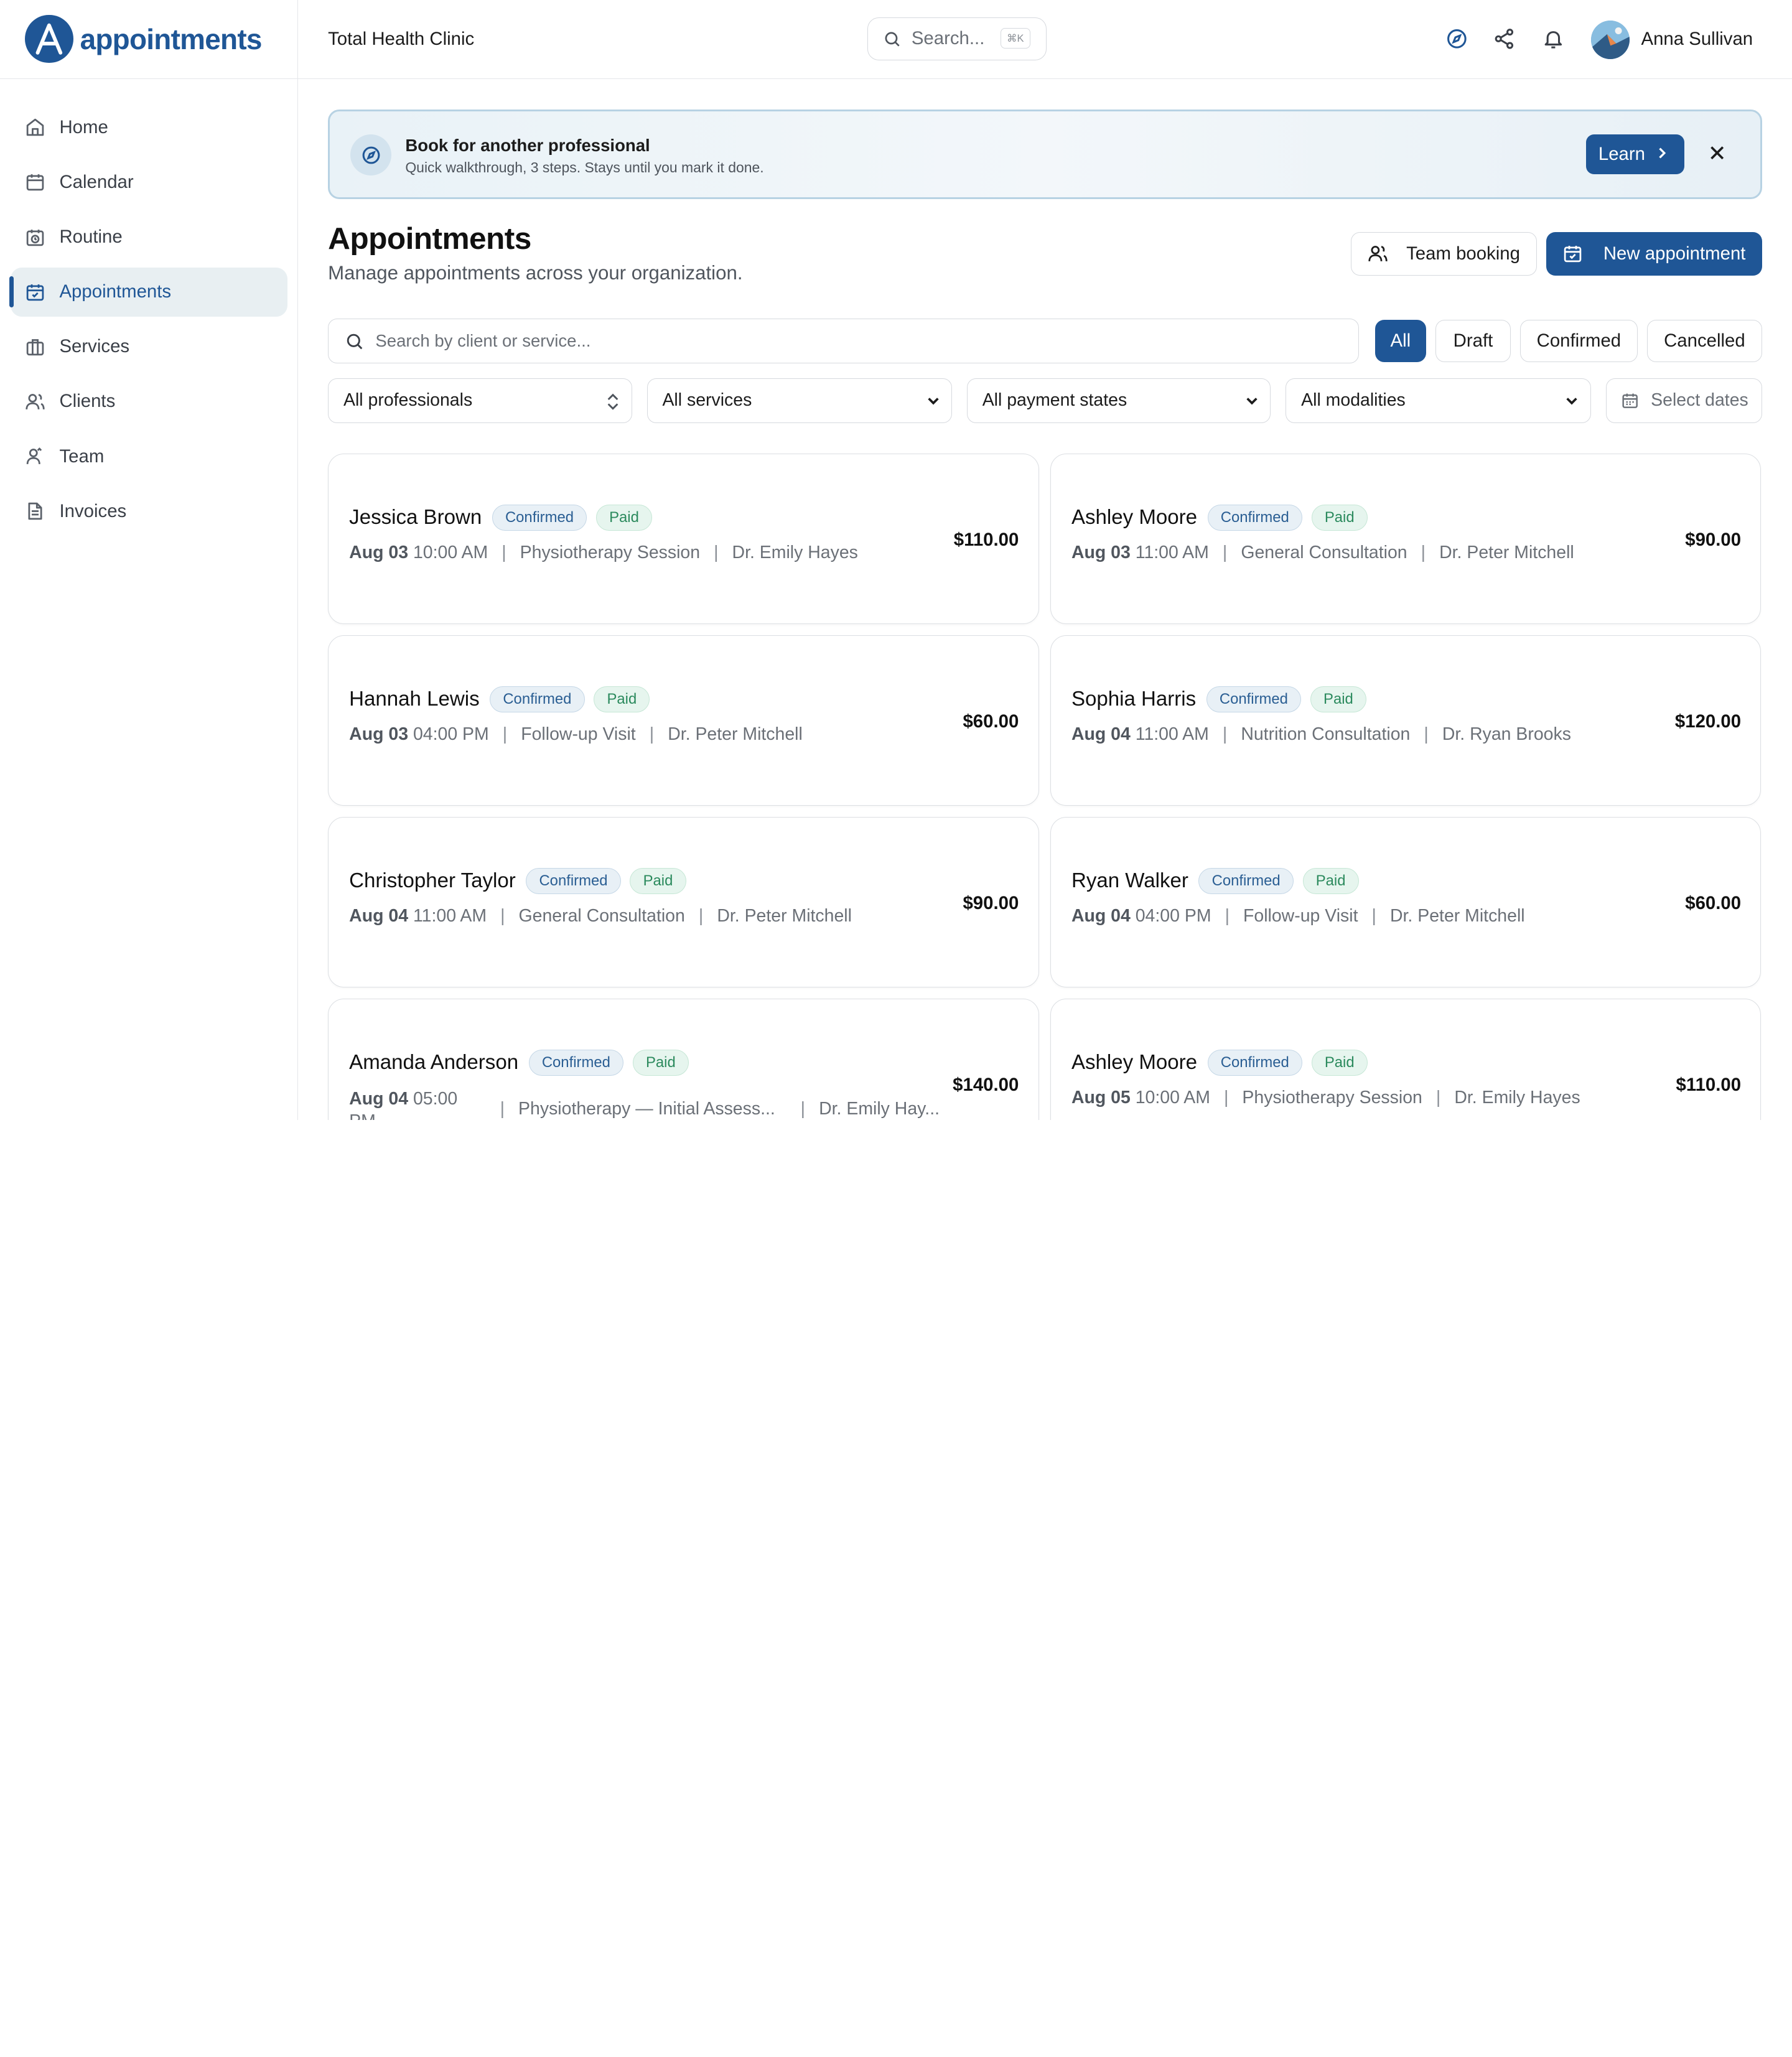 The image size is (1792, 2057). I want to click on team-booking-label: Team booking, so click(1463, 253).